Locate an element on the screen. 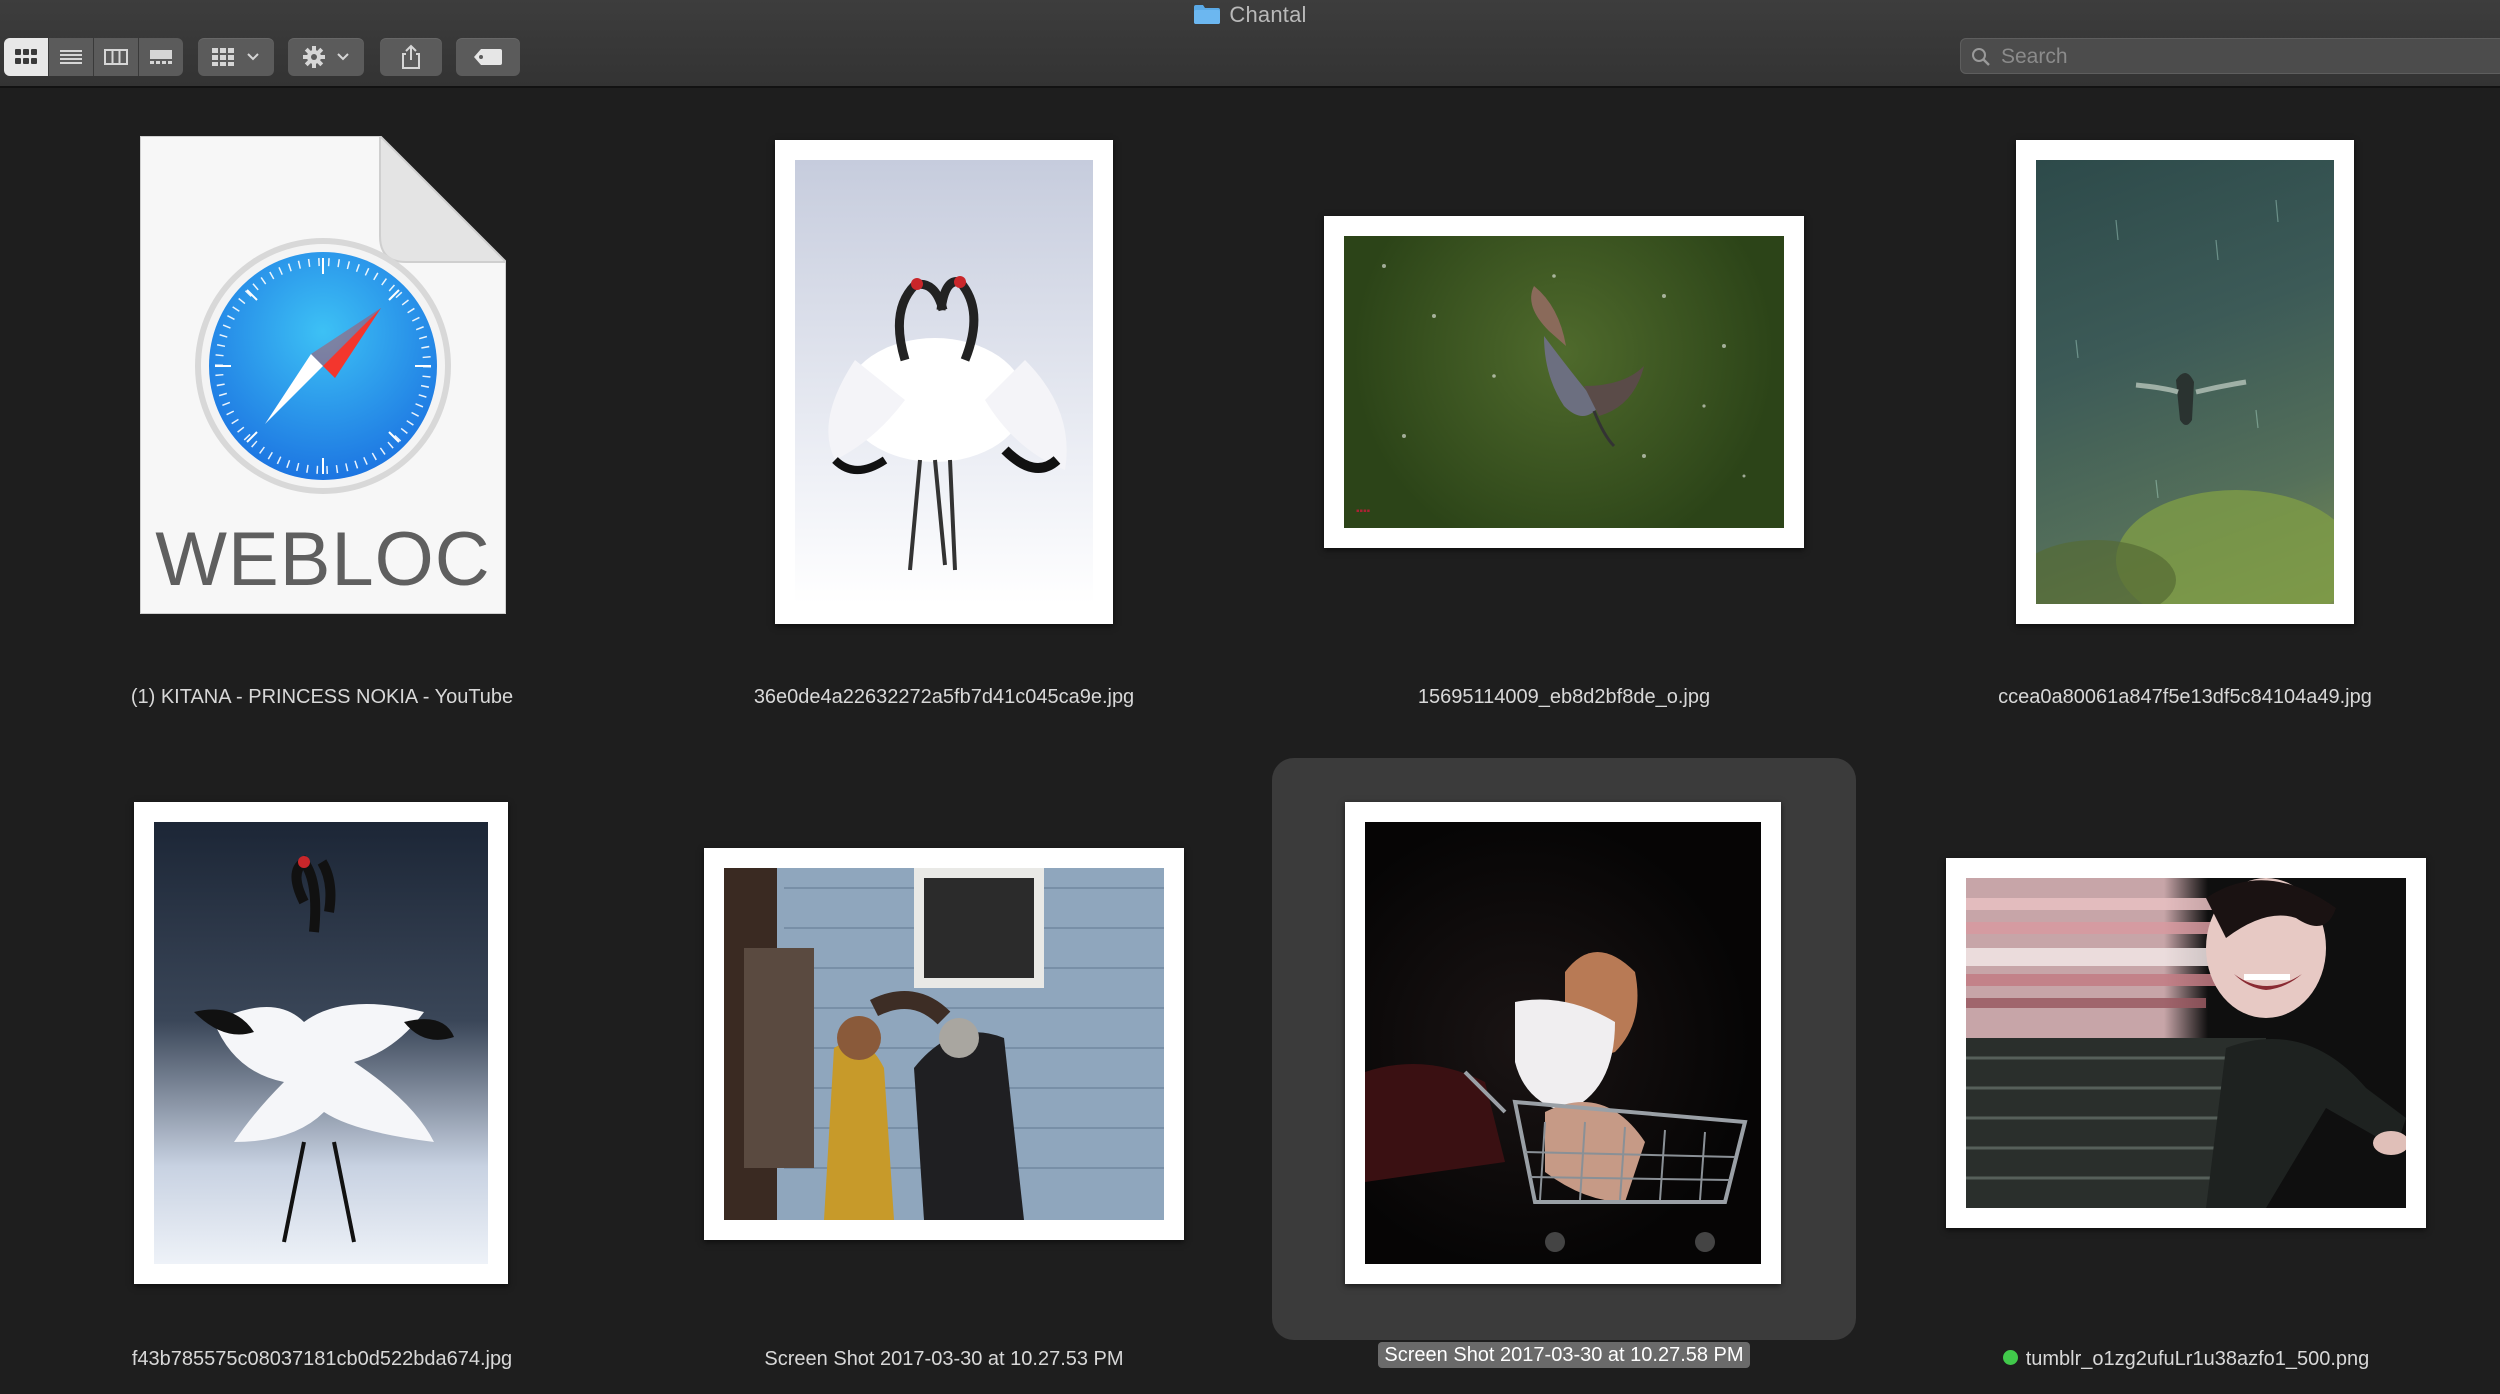 Image resolution: width=2500 pixels, height=1394 pixels. safari-compass-icon is located at coordinates (323, 366).